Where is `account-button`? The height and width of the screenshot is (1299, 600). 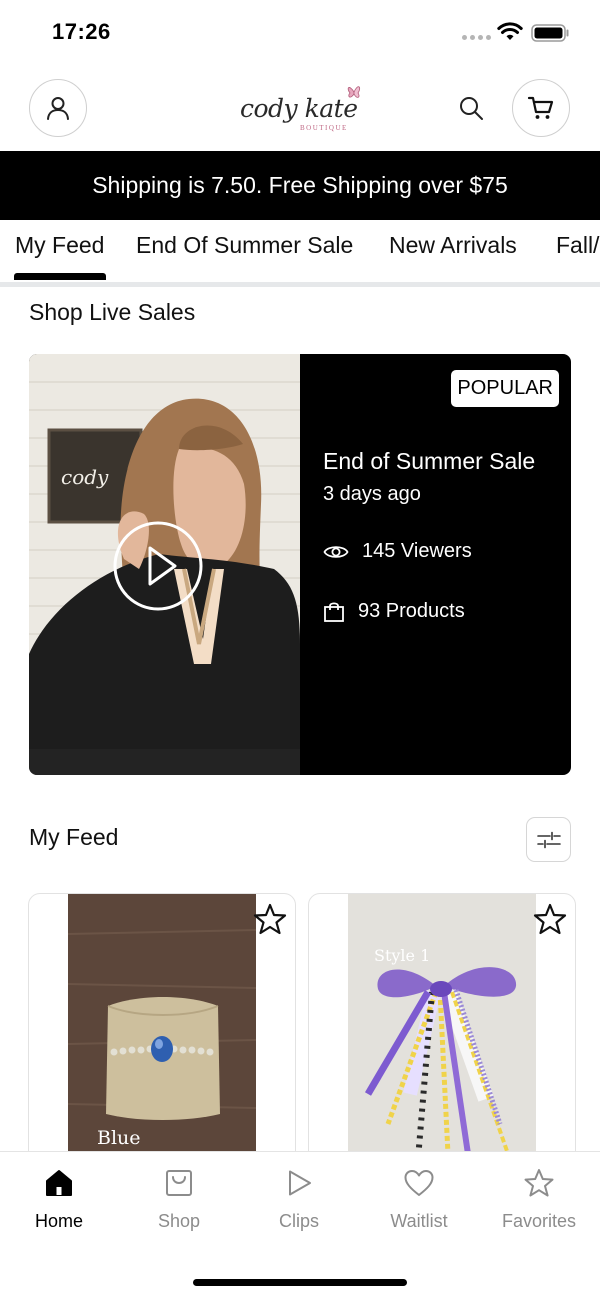
account-button is located at coordinates (58, 108).